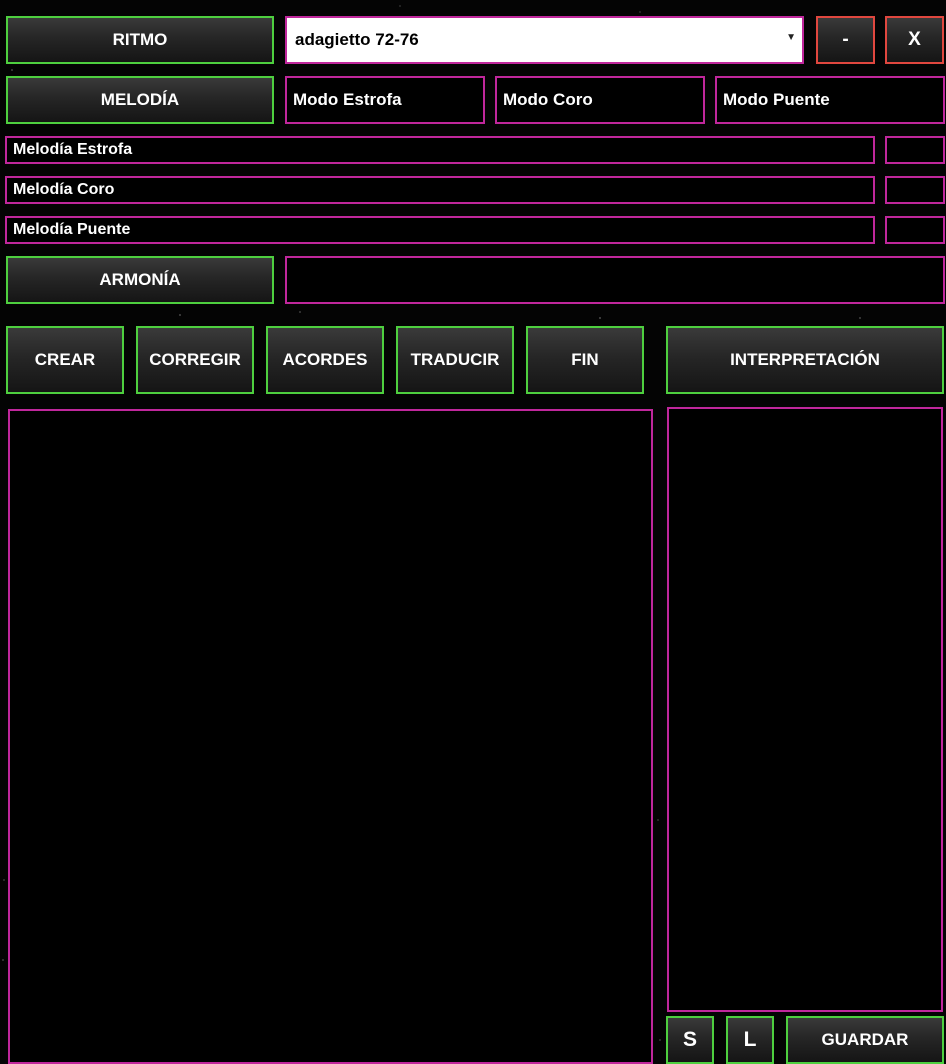 This screenshot has width=946, height=1064. I want to click on ritmo-button: RITMO, so click(140, 40).